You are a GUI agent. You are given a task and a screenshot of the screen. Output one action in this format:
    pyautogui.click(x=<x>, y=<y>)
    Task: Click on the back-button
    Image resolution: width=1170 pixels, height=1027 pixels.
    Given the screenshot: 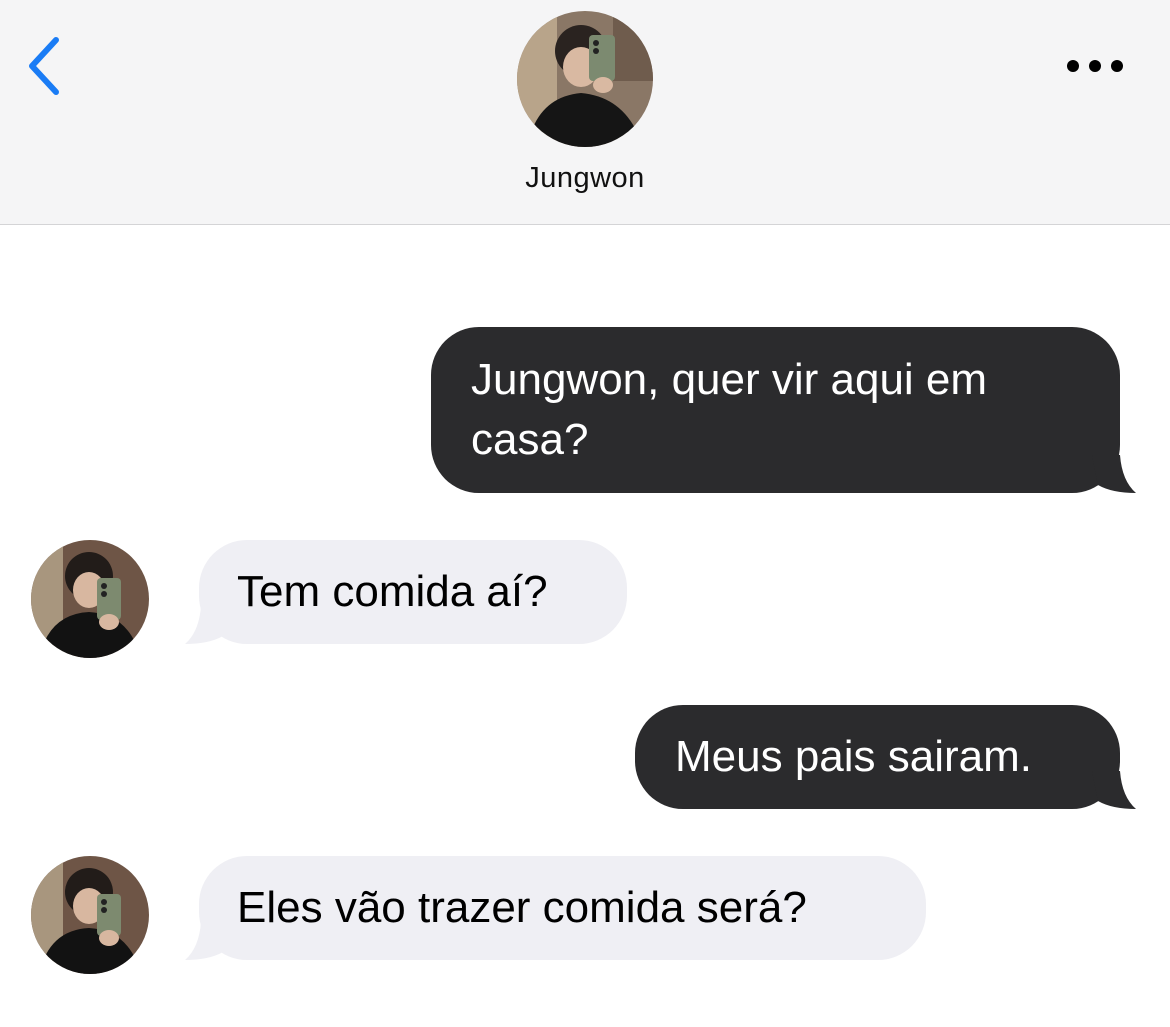 What is the action you would take?
    pyautogui.click(x=47, y=66)
    